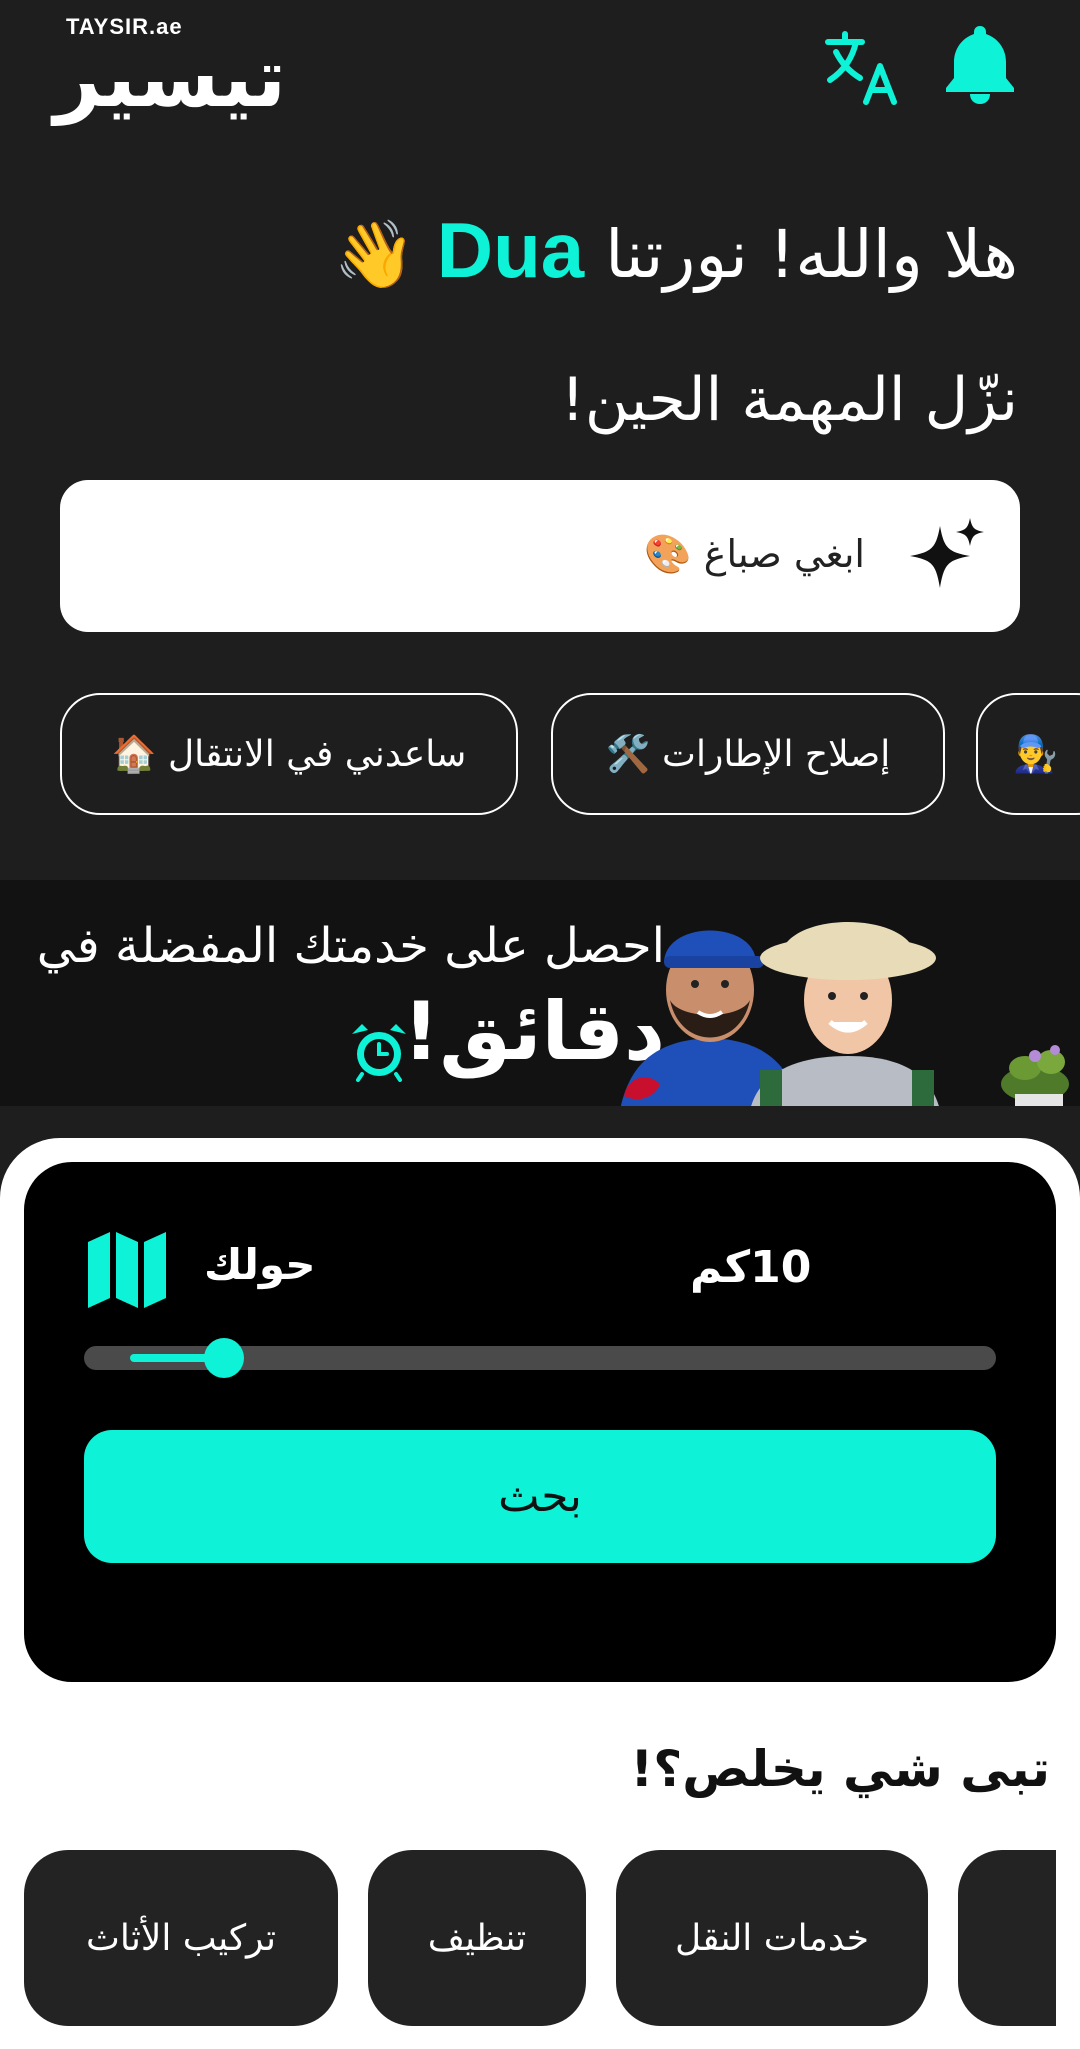 Image resolution: width=1080 pixels, height=2049 pixels. I want to click on map-icon, so click(127, 1270).